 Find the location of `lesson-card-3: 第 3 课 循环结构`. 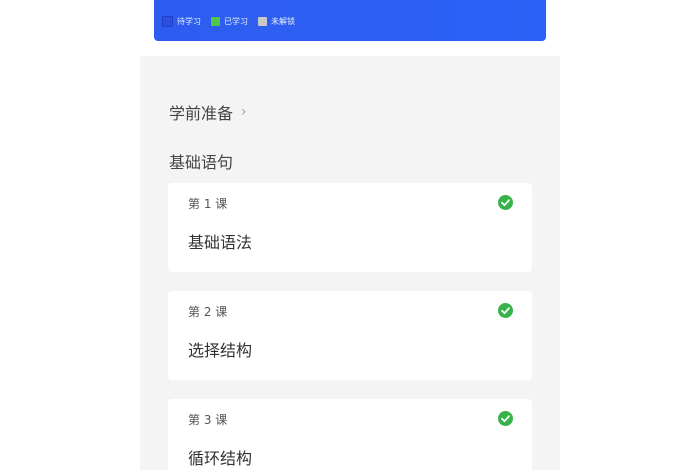

lesson-card-3: 第 3 课 循环结构 is located at coordinates (350, 434).